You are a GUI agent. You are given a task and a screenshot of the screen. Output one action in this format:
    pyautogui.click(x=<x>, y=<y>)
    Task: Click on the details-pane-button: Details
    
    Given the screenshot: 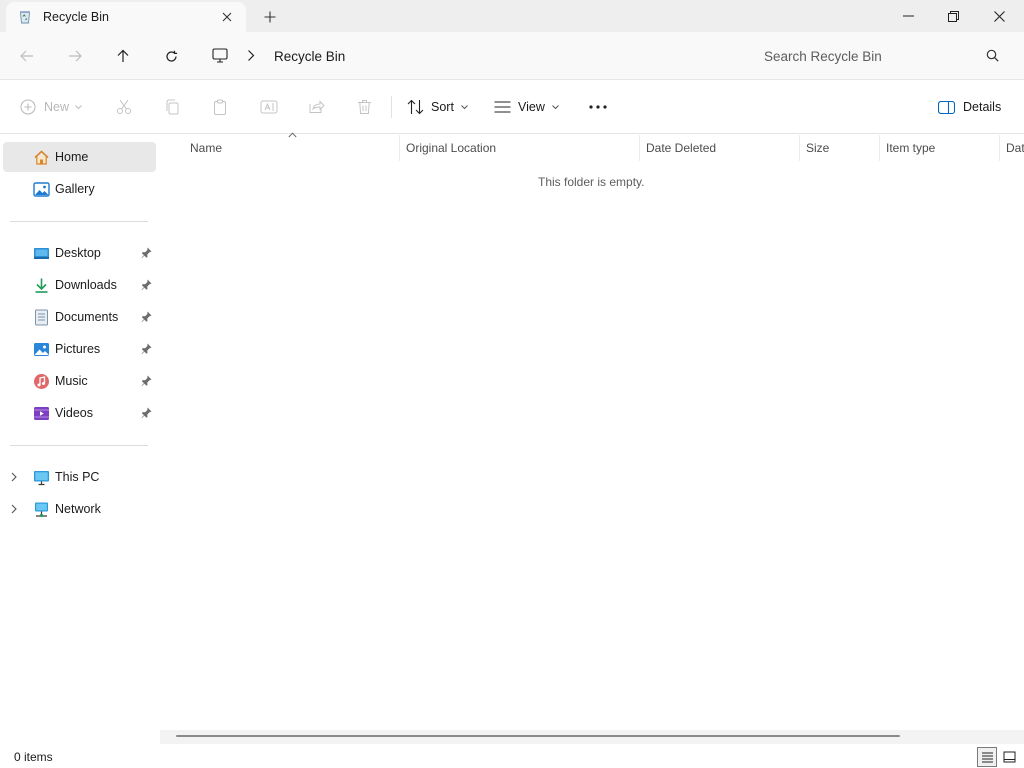 What is the action you would take?
    pyautogui.click(x=969, y=107)
    